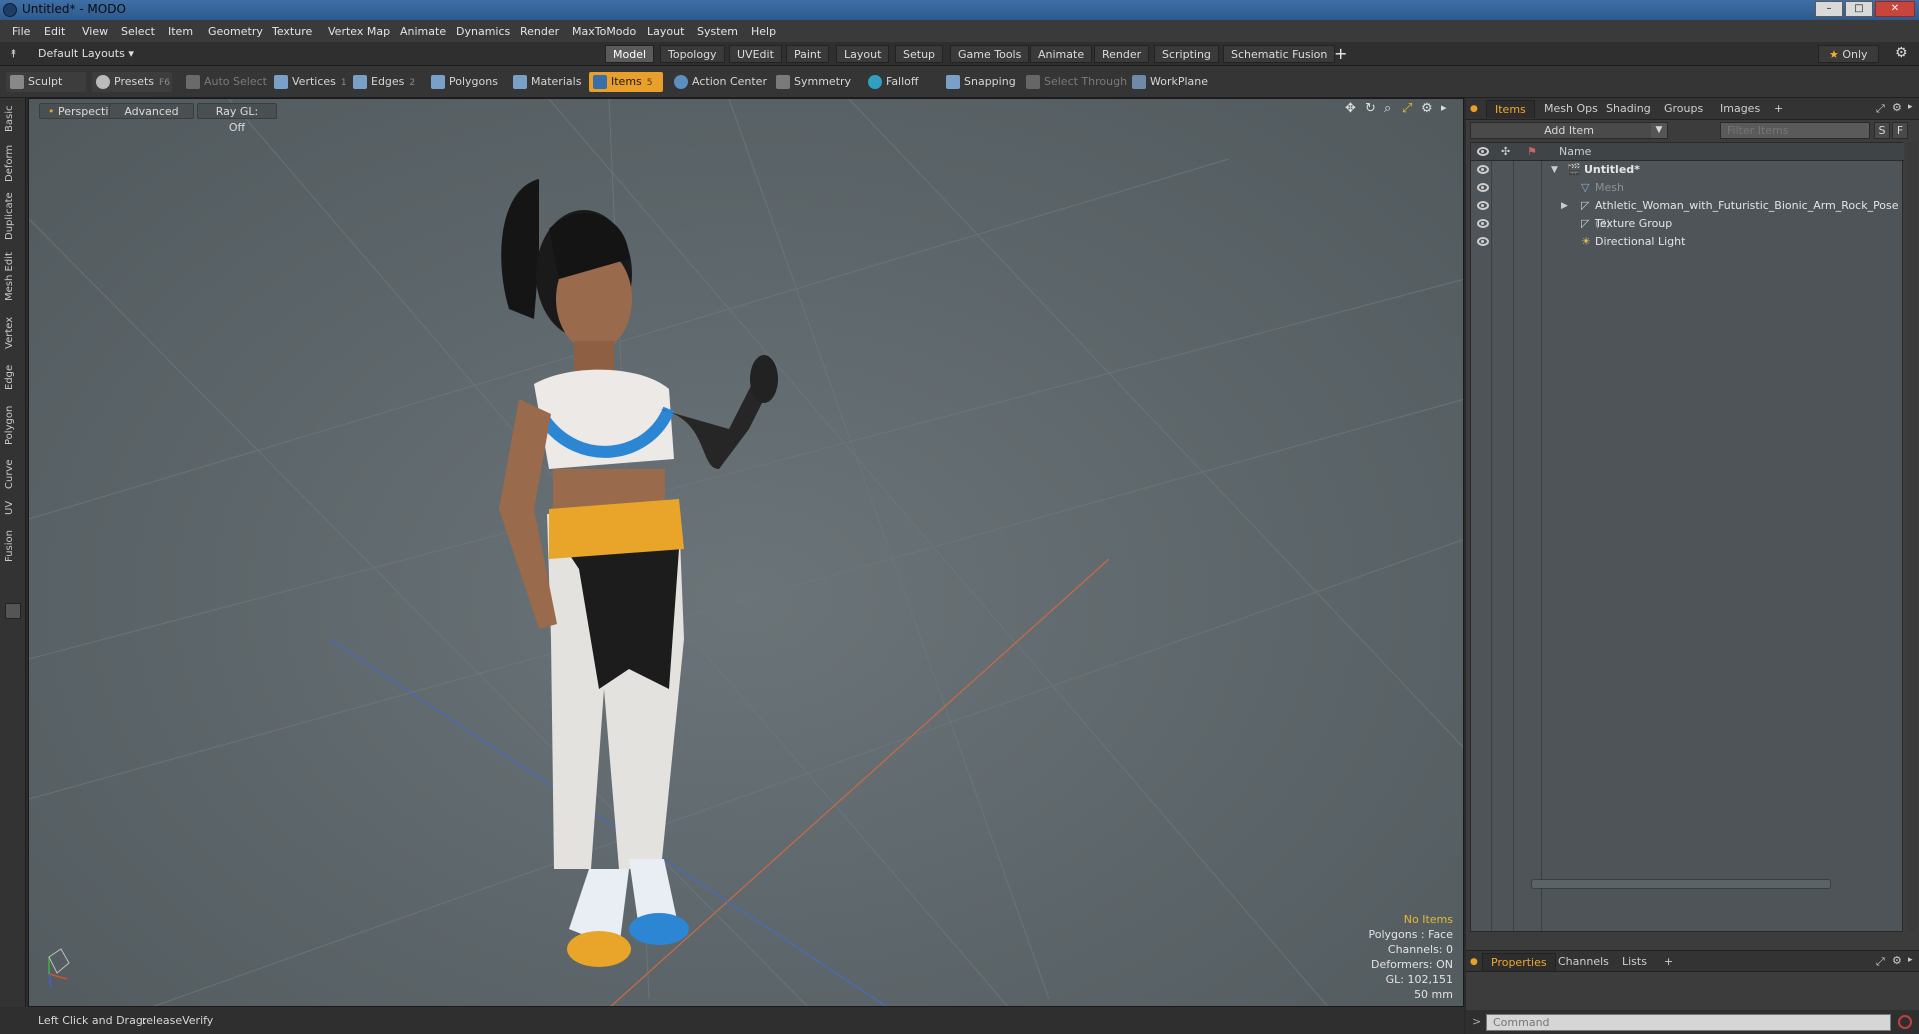 The width and height of the screenshot is (1919, 1034). What do you see at coordinates (1687, 170) in the screenshot?
I see `item-row-scene: ▼ 🎬 Untitled*` at bounding box center [1687, 170].